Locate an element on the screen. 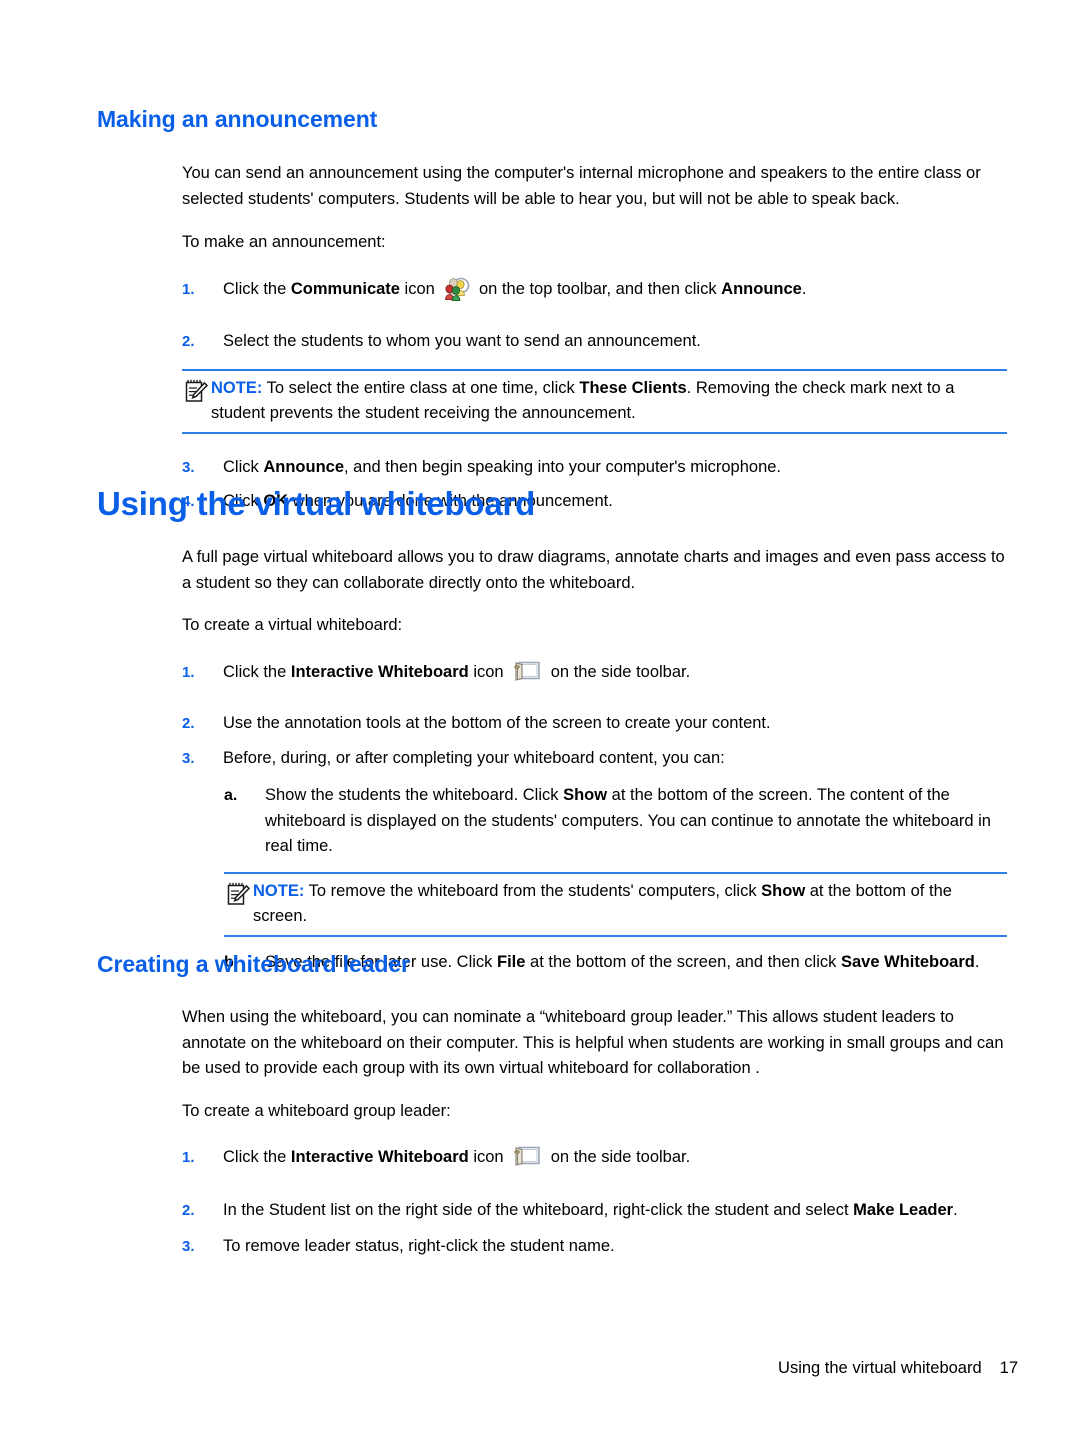 The image size is (1080, 1437). lead-in-text: To create a virtual whiteboard: is located at coordinates (292, 625).